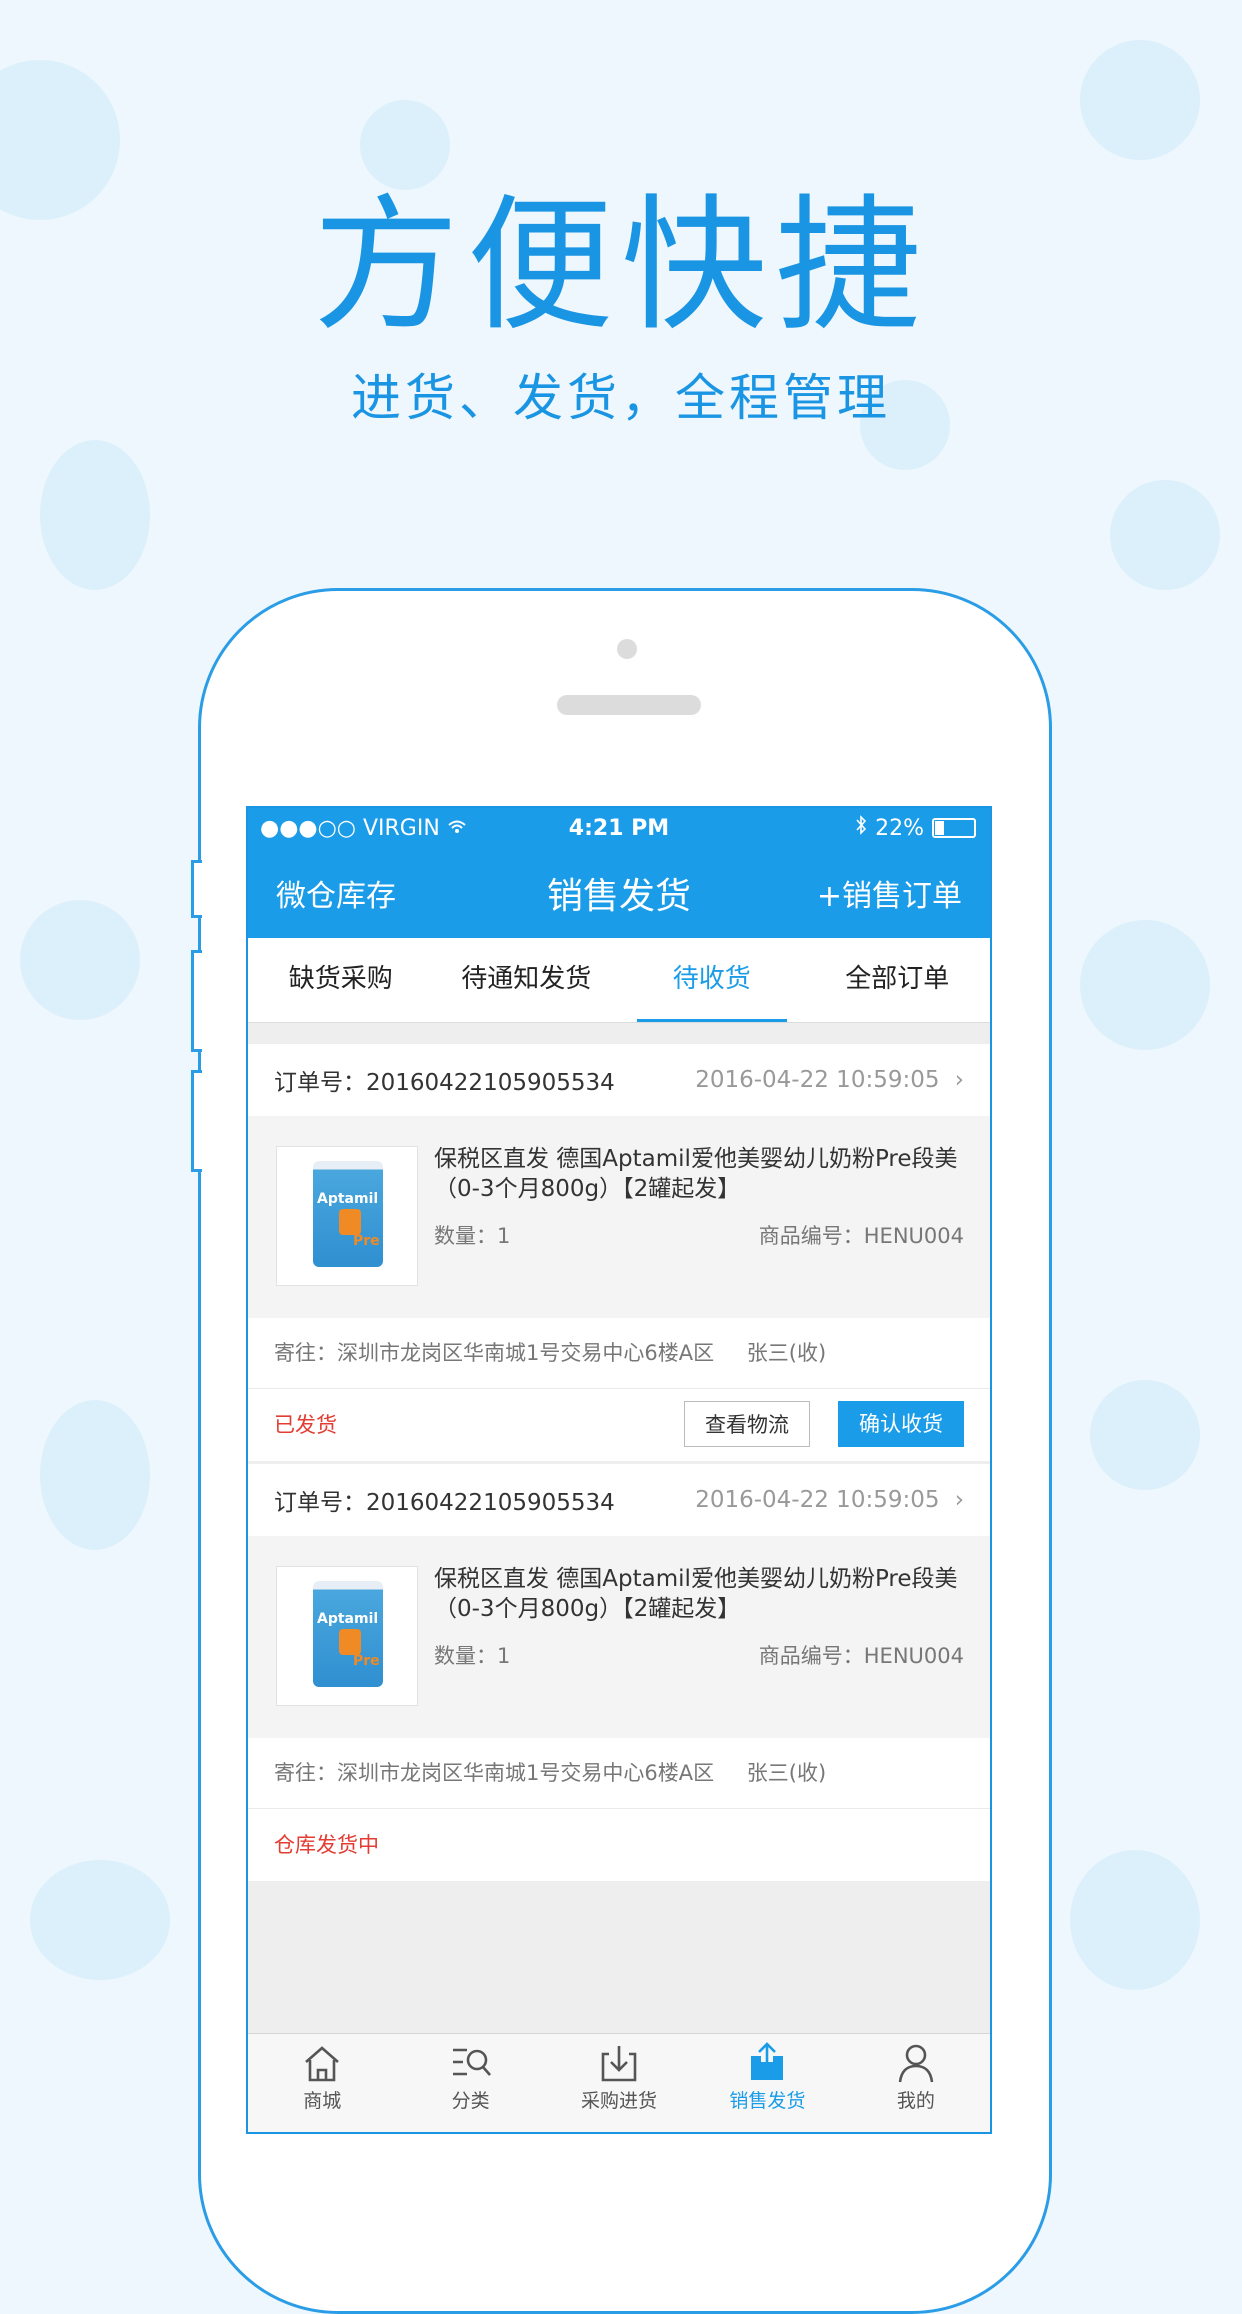 The width and height of the screenshot is (1242, 2314). I want to click on download-tray-icon, so click(619, 2064).